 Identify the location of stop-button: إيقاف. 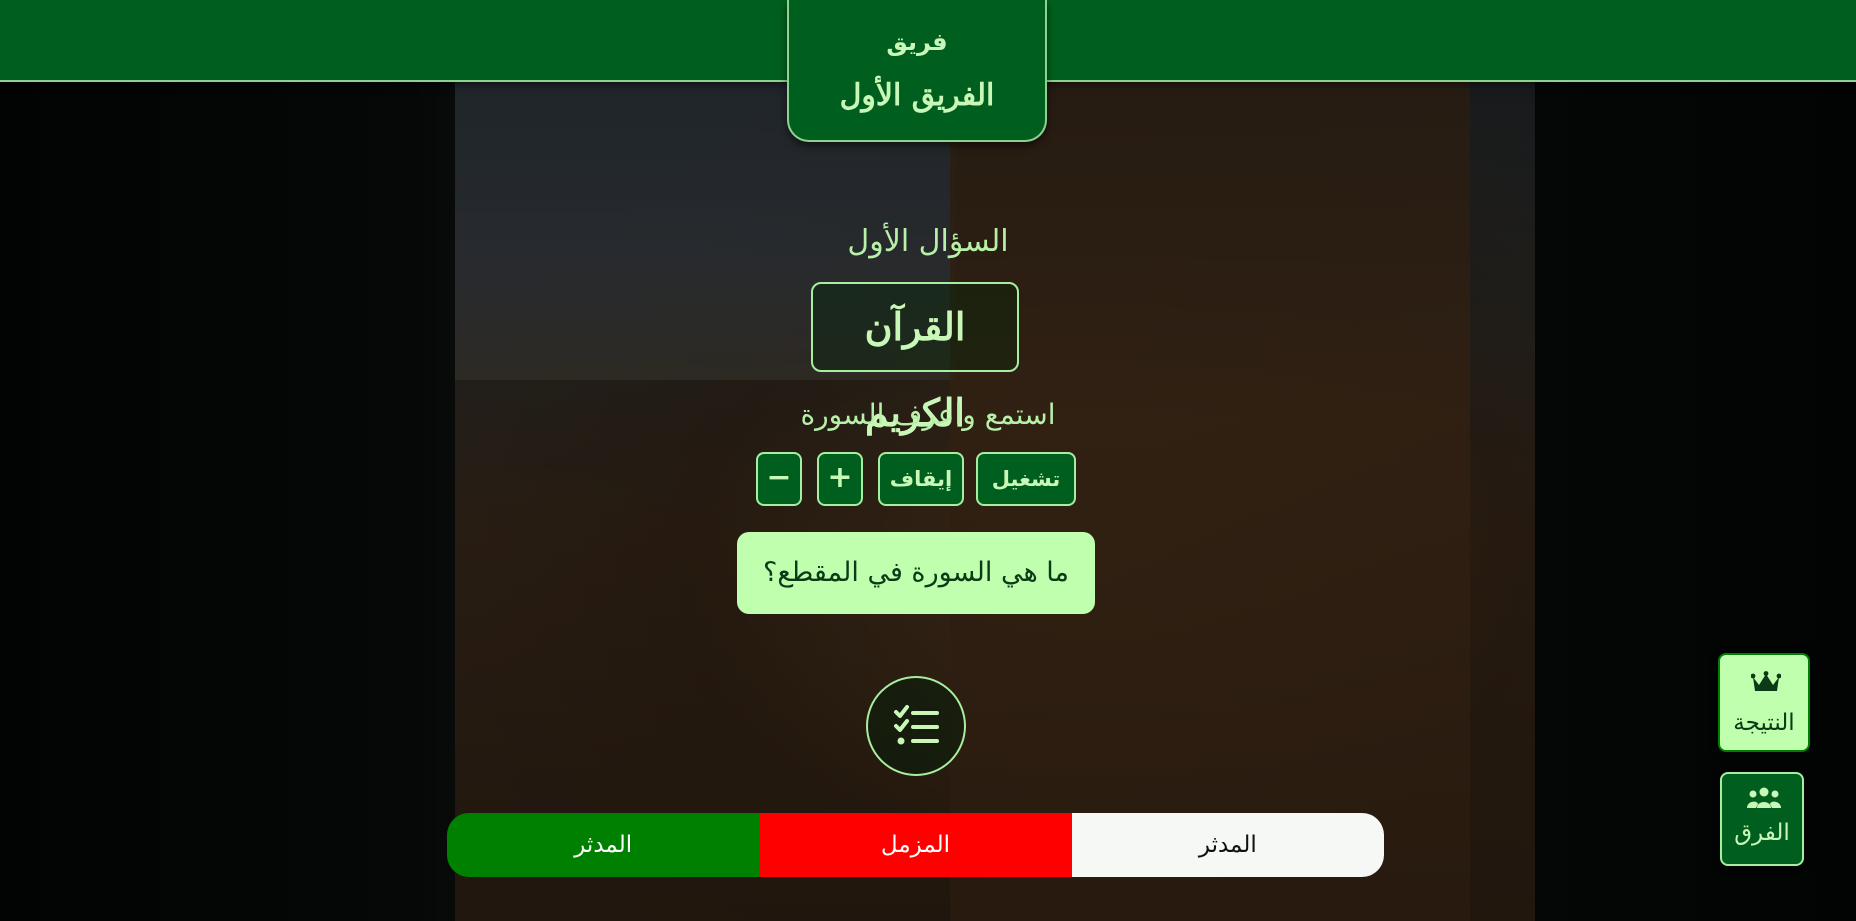
(921, 479).